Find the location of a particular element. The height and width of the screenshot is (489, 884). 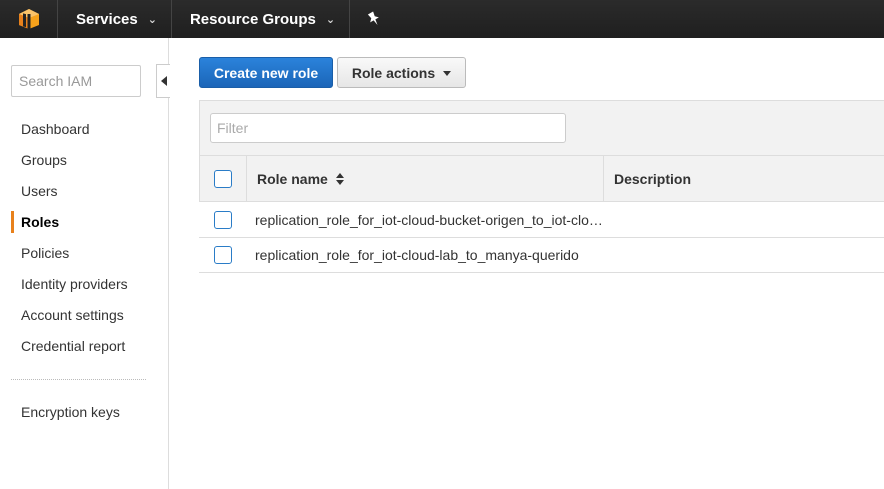

sidebar-item-policies: Policies is located at coordinates (84, 257).